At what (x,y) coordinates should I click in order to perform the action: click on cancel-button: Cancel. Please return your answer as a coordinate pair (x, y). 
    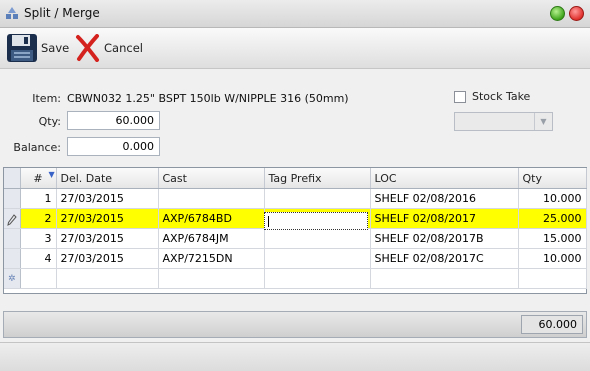
    Looking at the image, I should click on (109, 48).